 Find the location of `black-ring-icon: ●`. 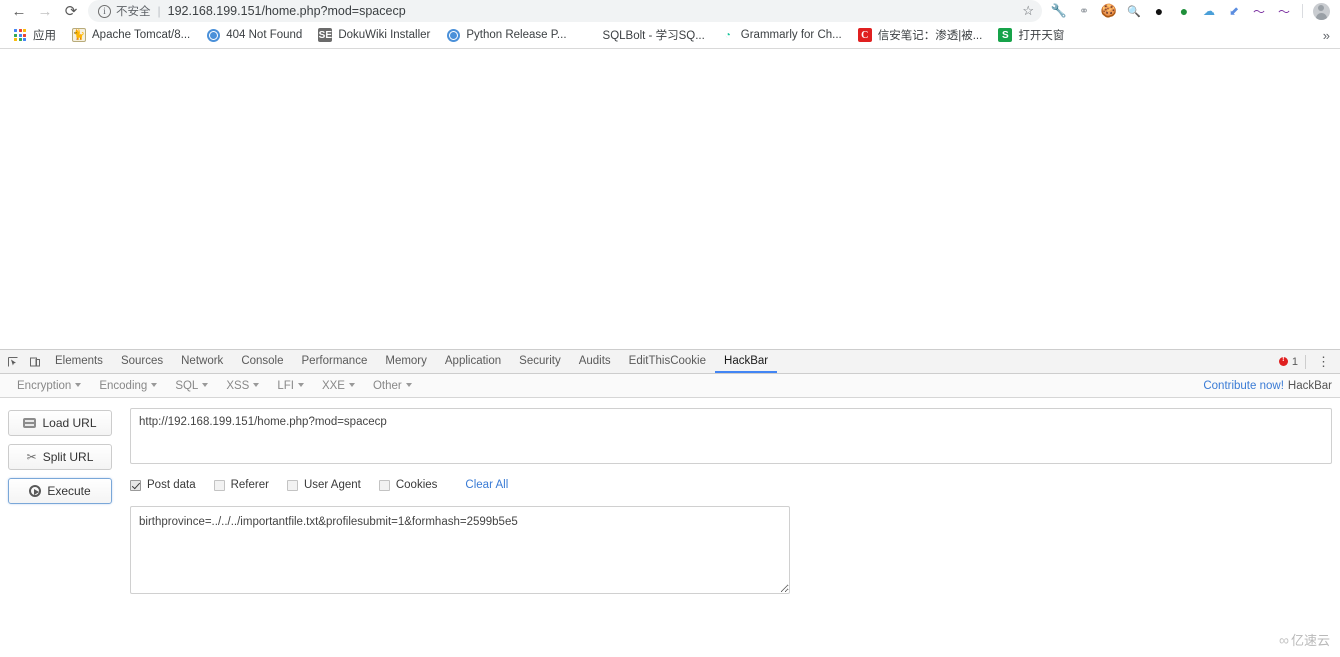

black-ring-icon: ● is located at coordinates (1159, 11).